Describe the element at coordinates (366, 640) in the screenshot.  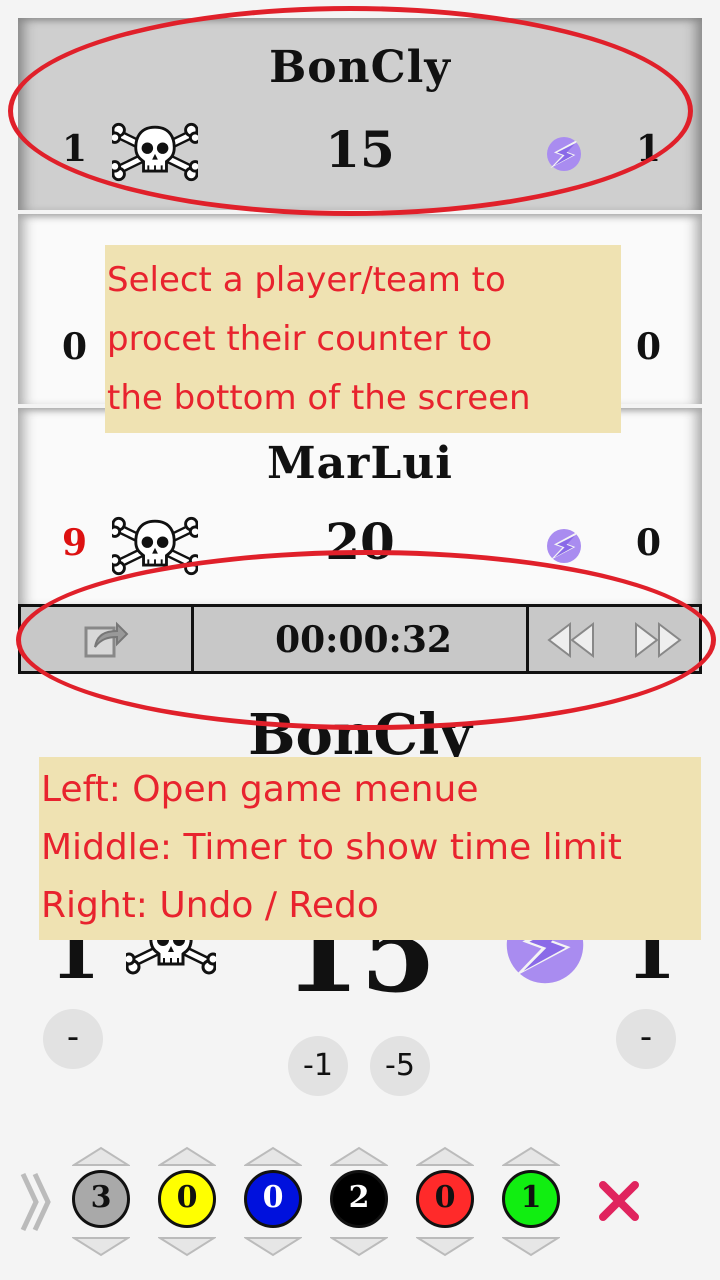
I see `highlight-oval-toolbar` at that location.